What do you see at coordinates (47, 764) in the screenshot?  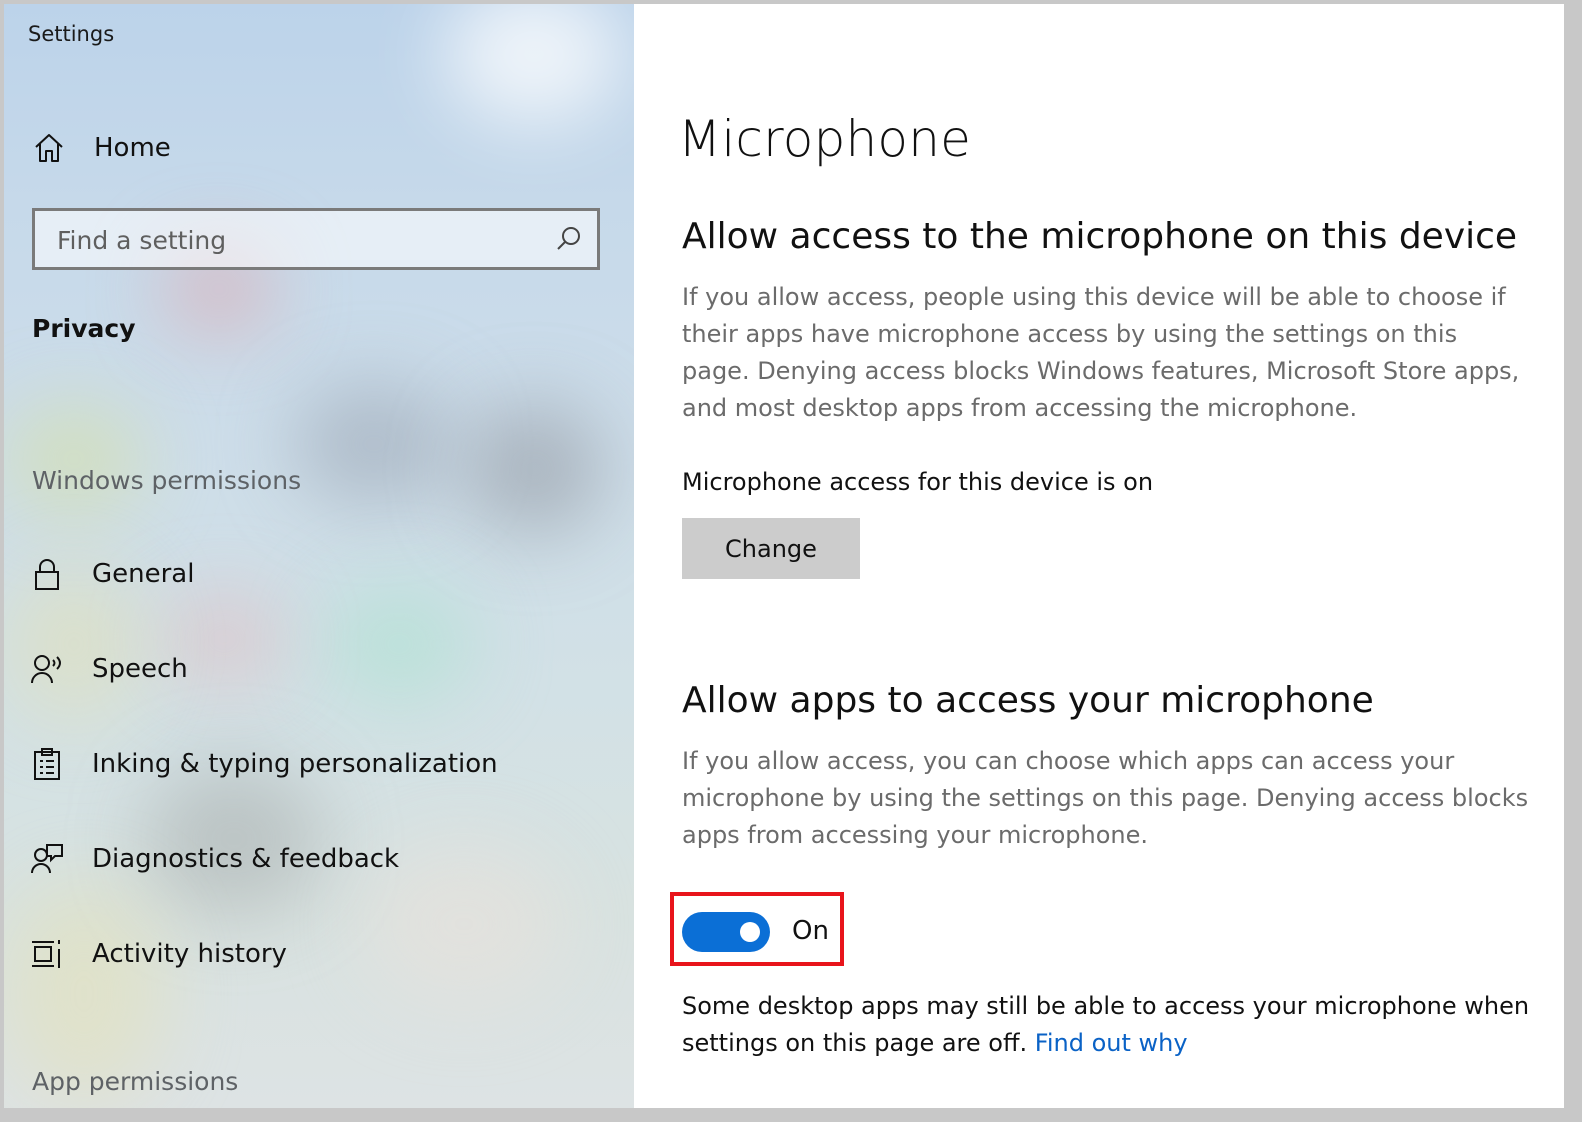 I see `clipboard-icon` at bounding box center [47, 764].